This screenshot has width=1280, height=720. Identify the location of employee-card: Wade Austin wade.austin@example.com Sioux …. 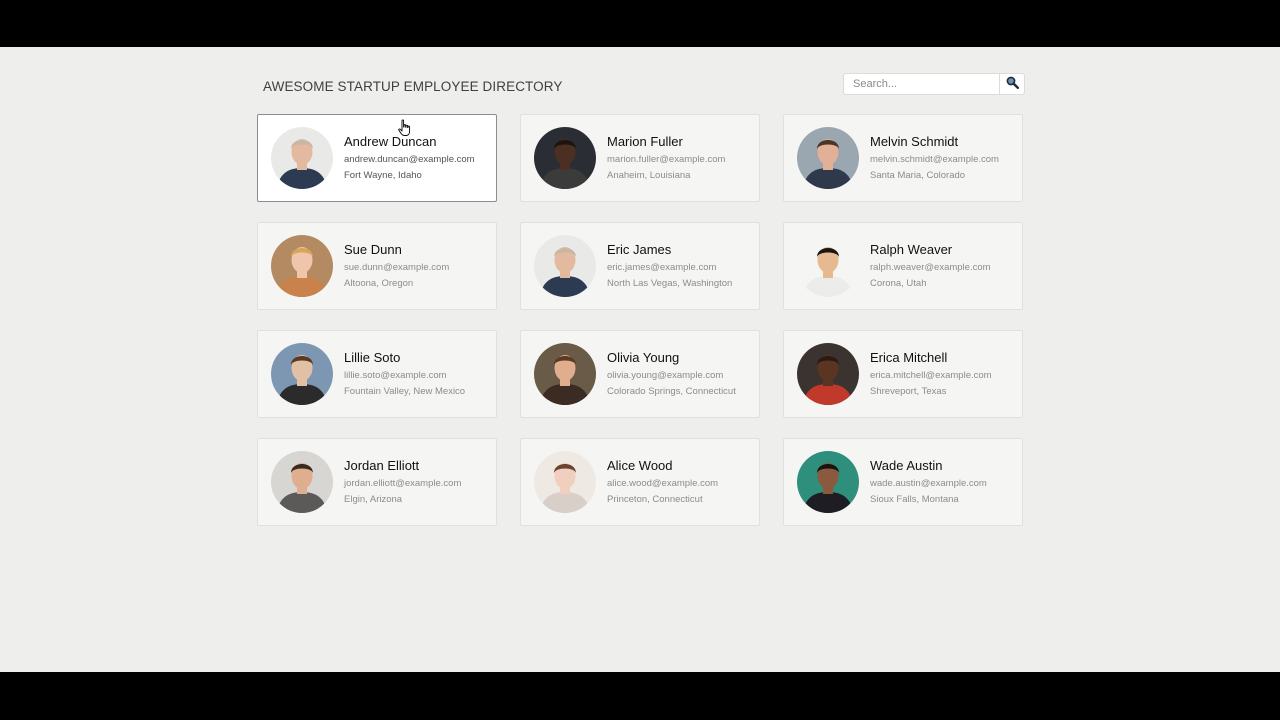
(903, 482).